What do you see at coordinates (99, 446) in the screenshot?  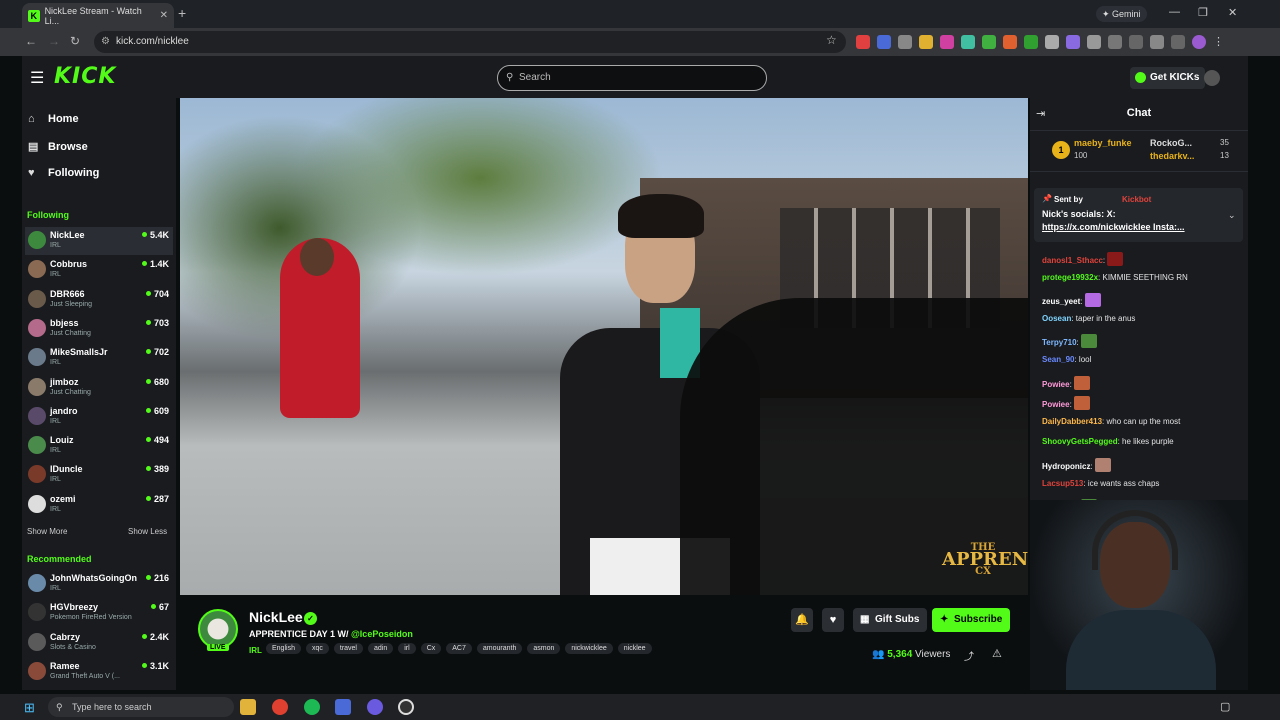 I see `sidebar-channel: Louiz IRL 494` at bounding box center [99, 446].